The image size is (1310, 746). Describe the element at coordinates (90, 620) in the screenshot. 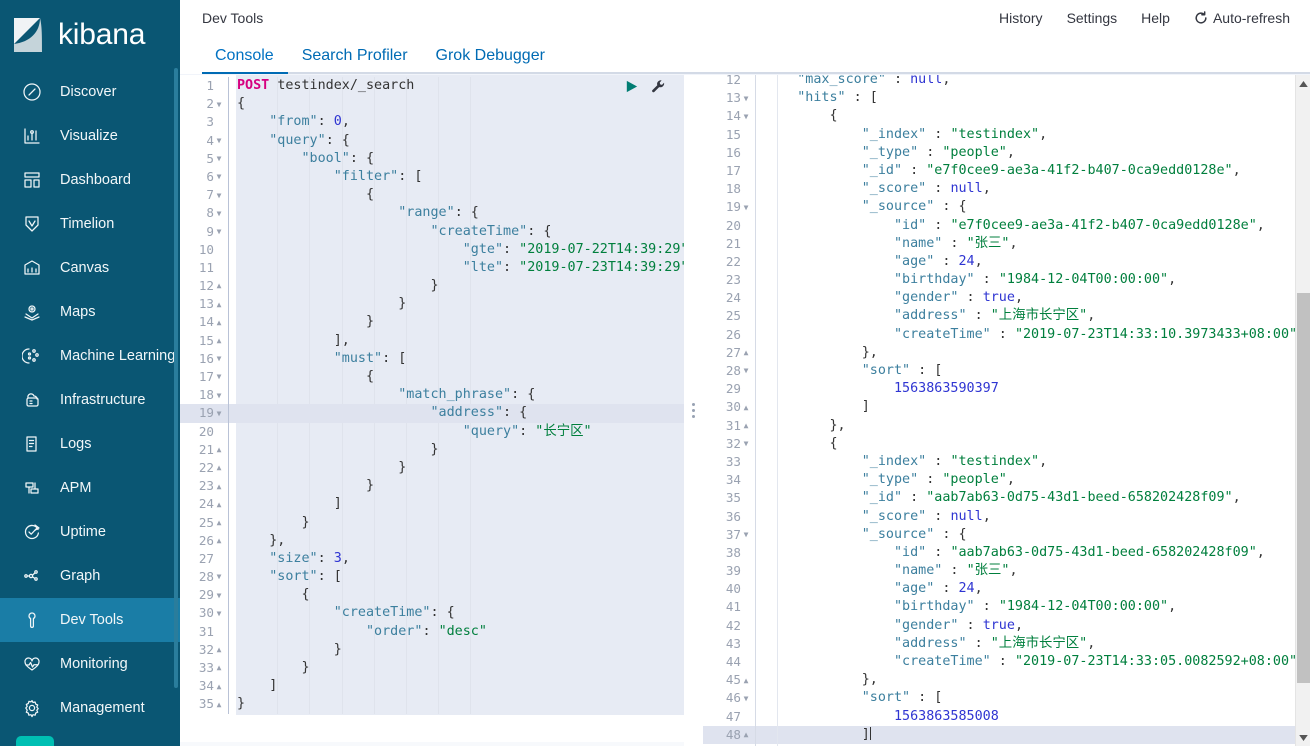

I see `sidebar-item-dev-tools: Dev Tools` at that location.